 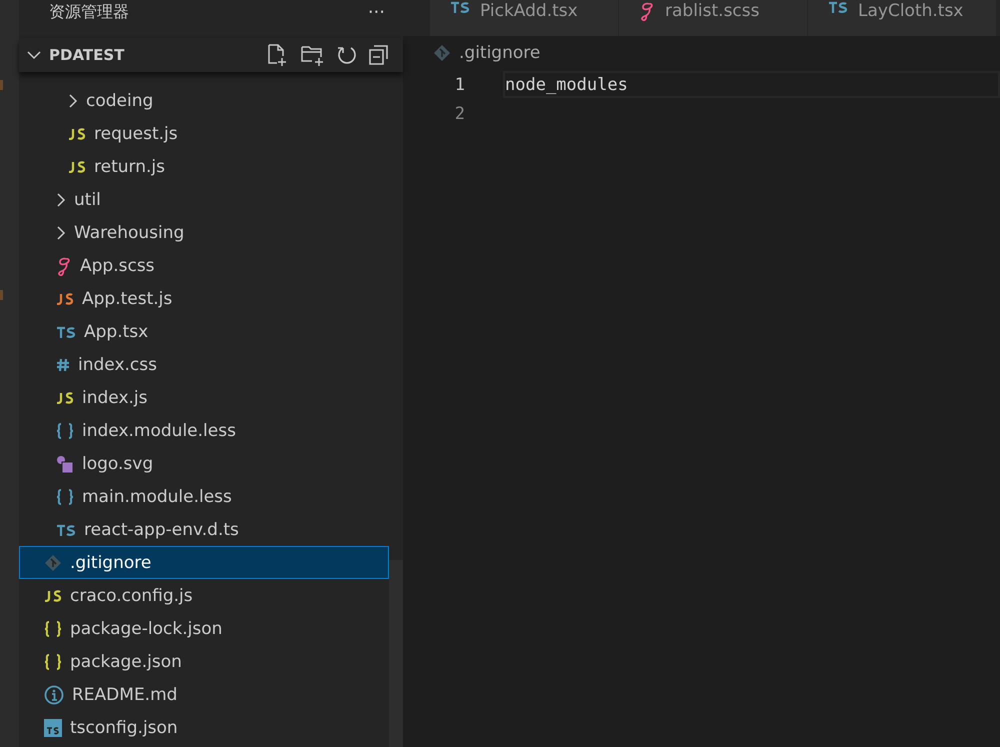 I want to click on shapes-file-icon, so click(x=65, y=463).